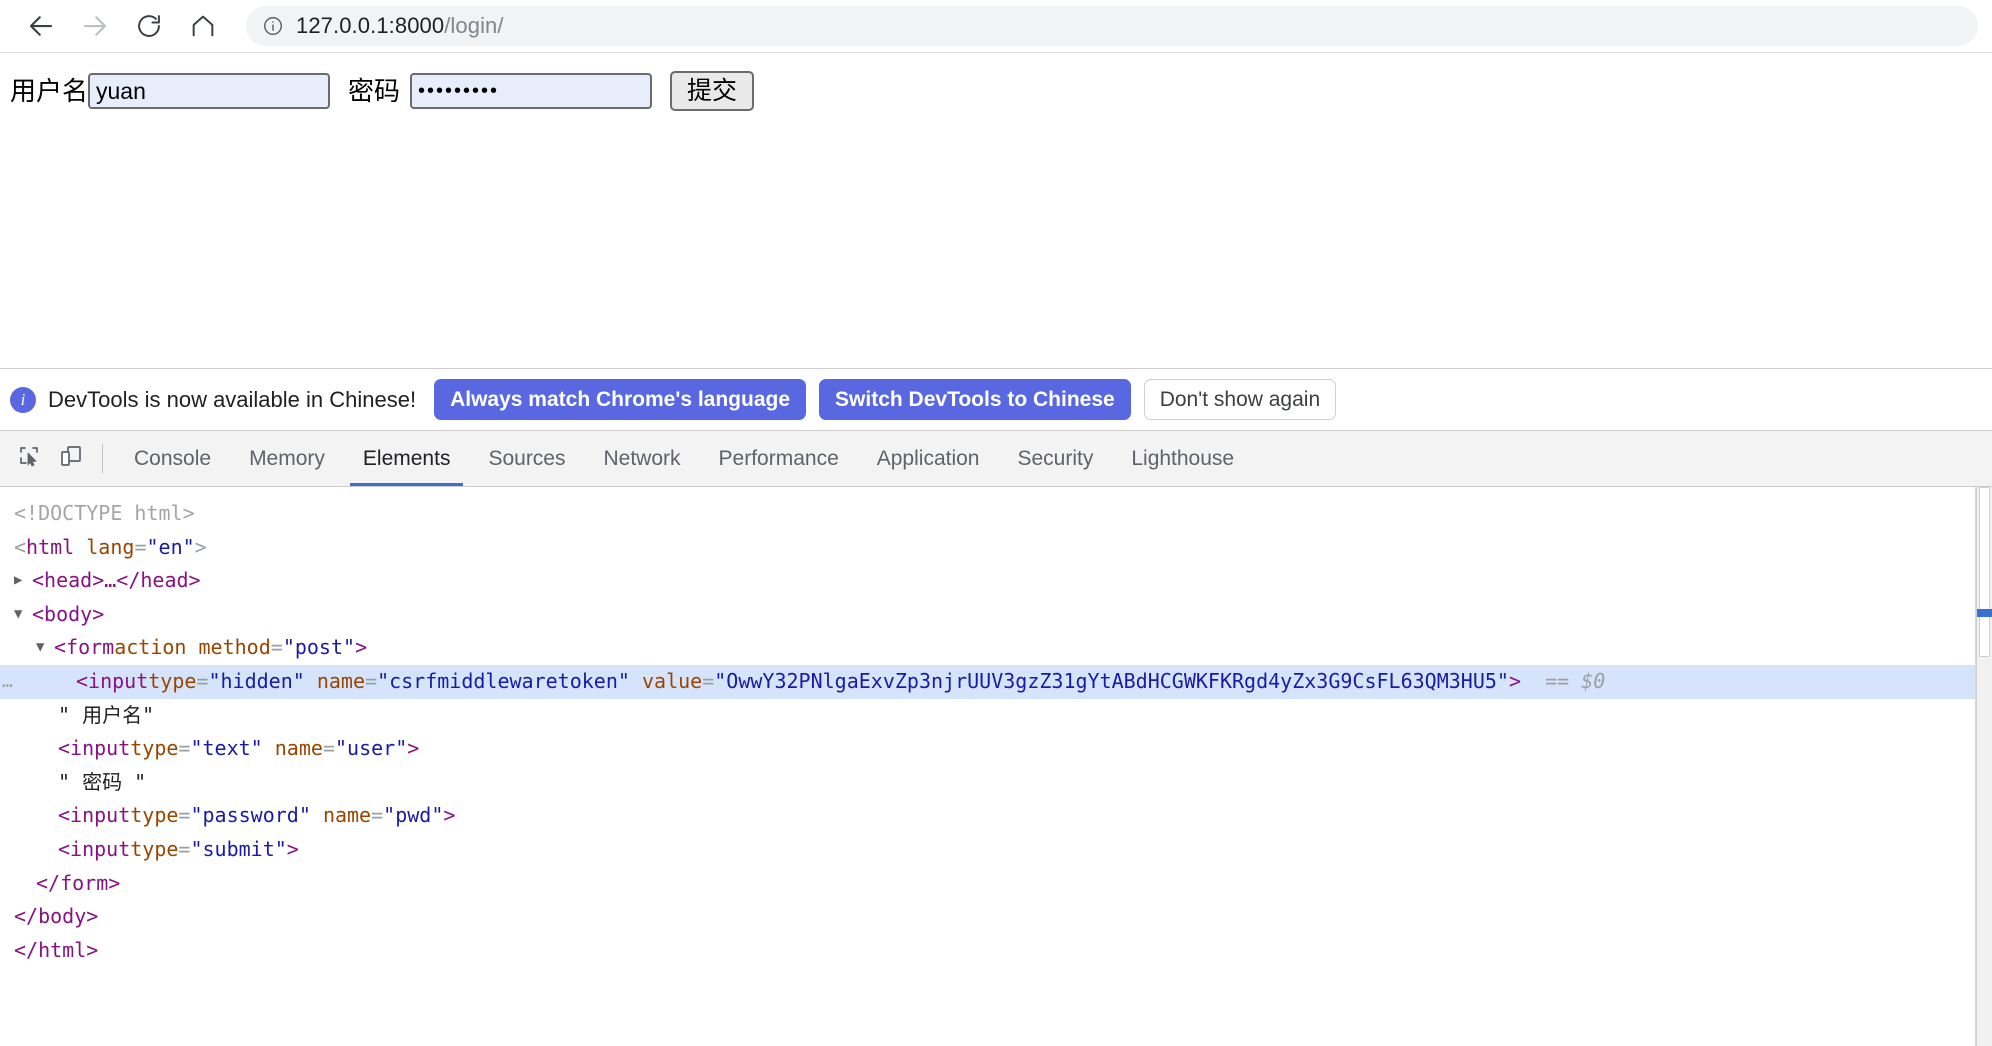 The width and height of the screenshot is (1992, 1046). I want to click on user-input-tag: <input, so click(94, 748).